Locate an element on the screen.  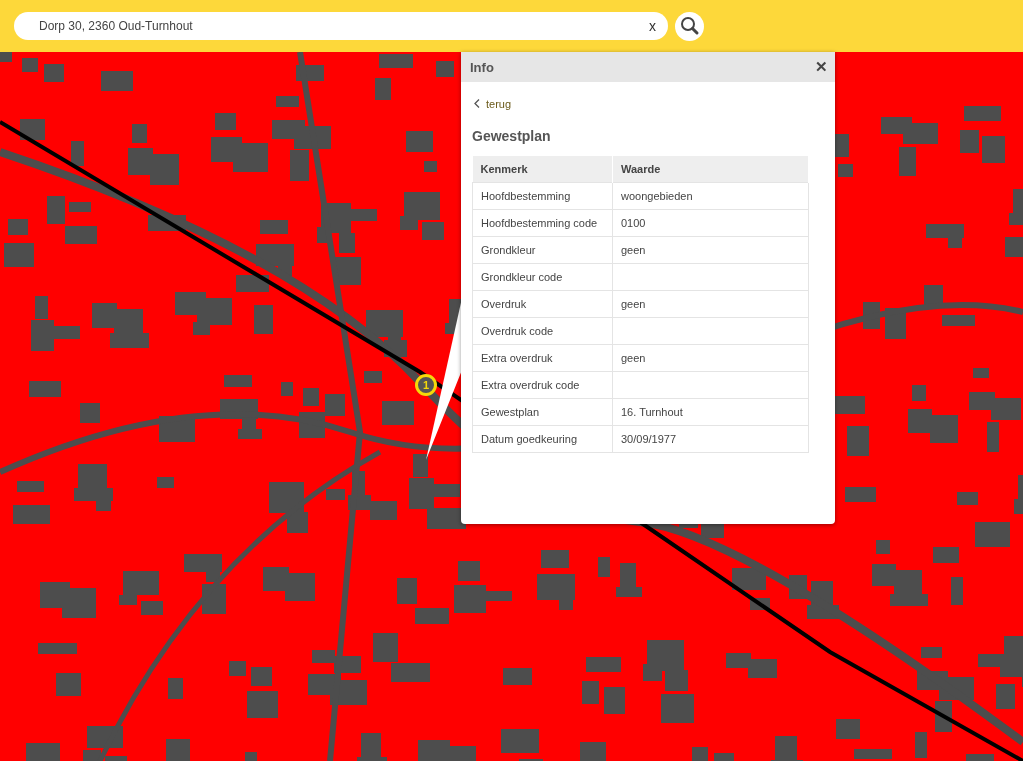
search-icon is located at coordinates (689, 26).